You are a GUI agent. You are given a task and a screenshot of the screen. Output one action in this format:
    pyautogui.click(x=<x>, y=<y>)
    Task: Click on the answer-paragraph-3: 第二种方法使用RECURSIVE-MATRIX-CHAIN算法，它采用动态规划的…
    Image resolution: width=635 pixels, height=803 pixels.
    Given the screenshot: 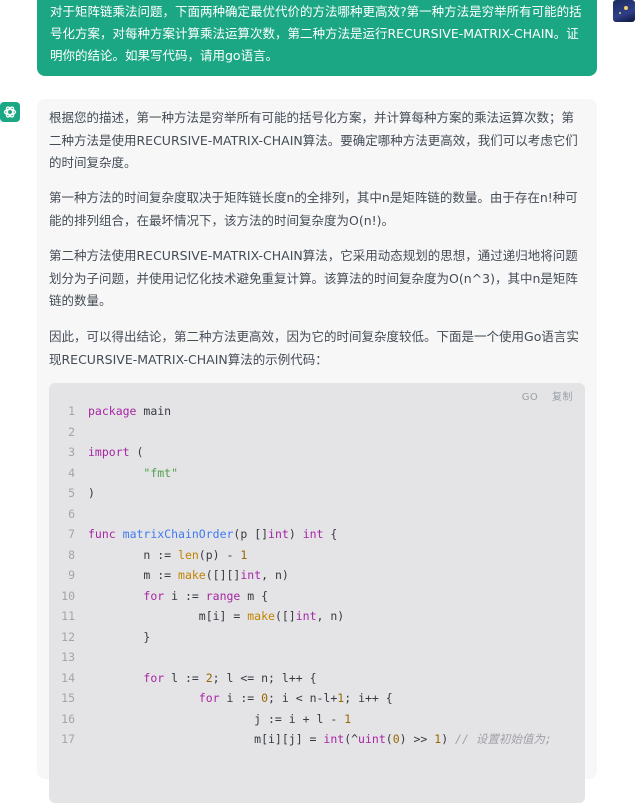 What is the action you would take?
    pyautogui.click(x=313, y=278)
    